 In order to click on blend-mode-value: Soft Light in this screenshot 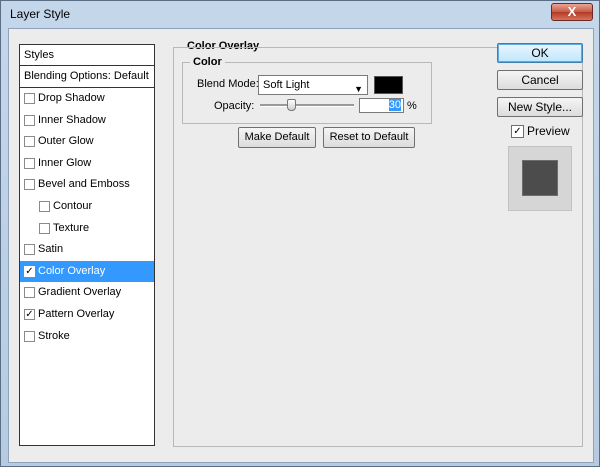, I will do `click(286, 85)`.